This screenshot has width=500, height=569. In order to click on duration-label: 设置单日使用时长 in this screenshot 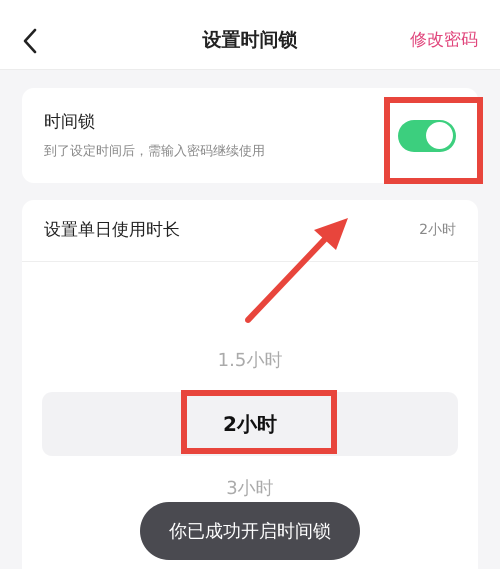, I will do `click(112, 230)`.